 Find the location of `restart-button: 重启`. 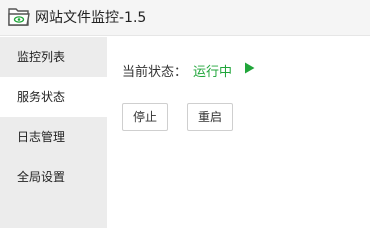

restart-button: 重启 is located at coordinates (210, 117).